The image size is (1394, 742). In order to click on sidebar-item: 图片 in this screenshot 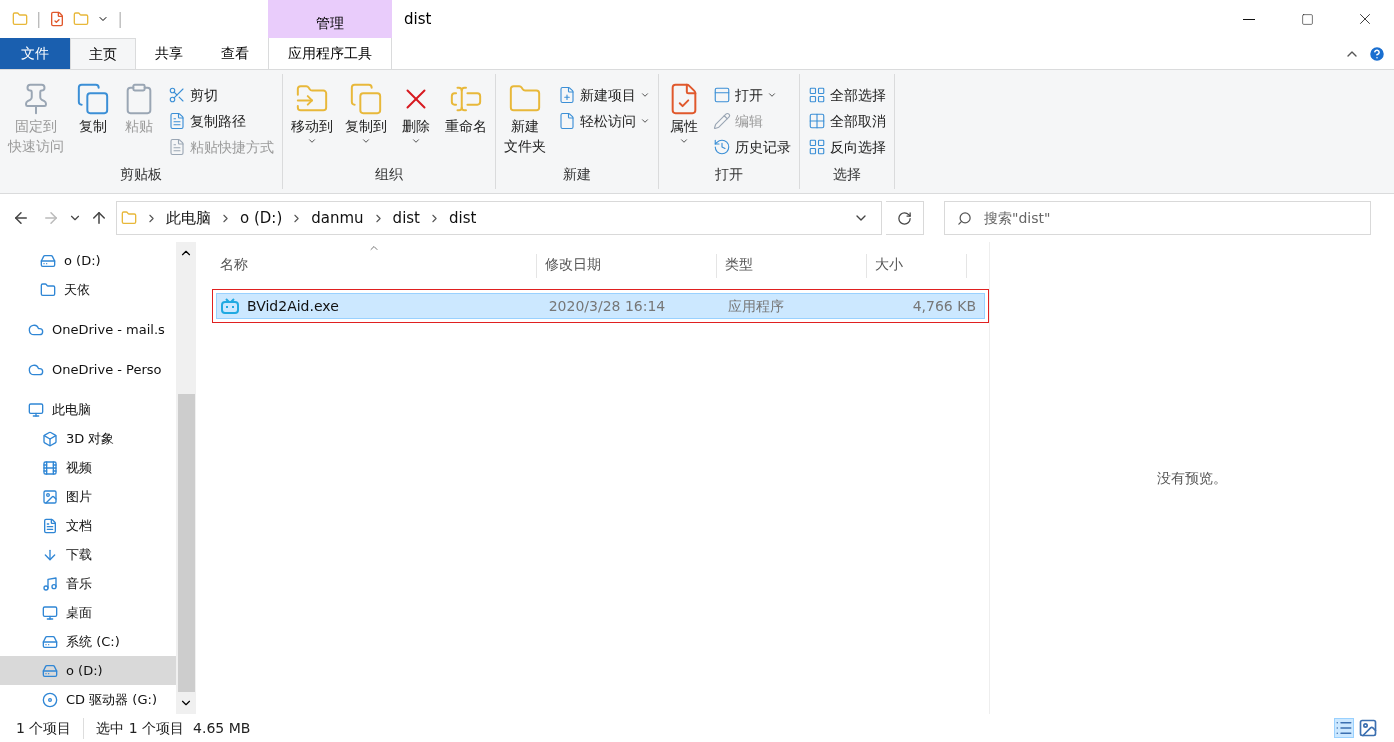, I will do `click(88, 496)`.